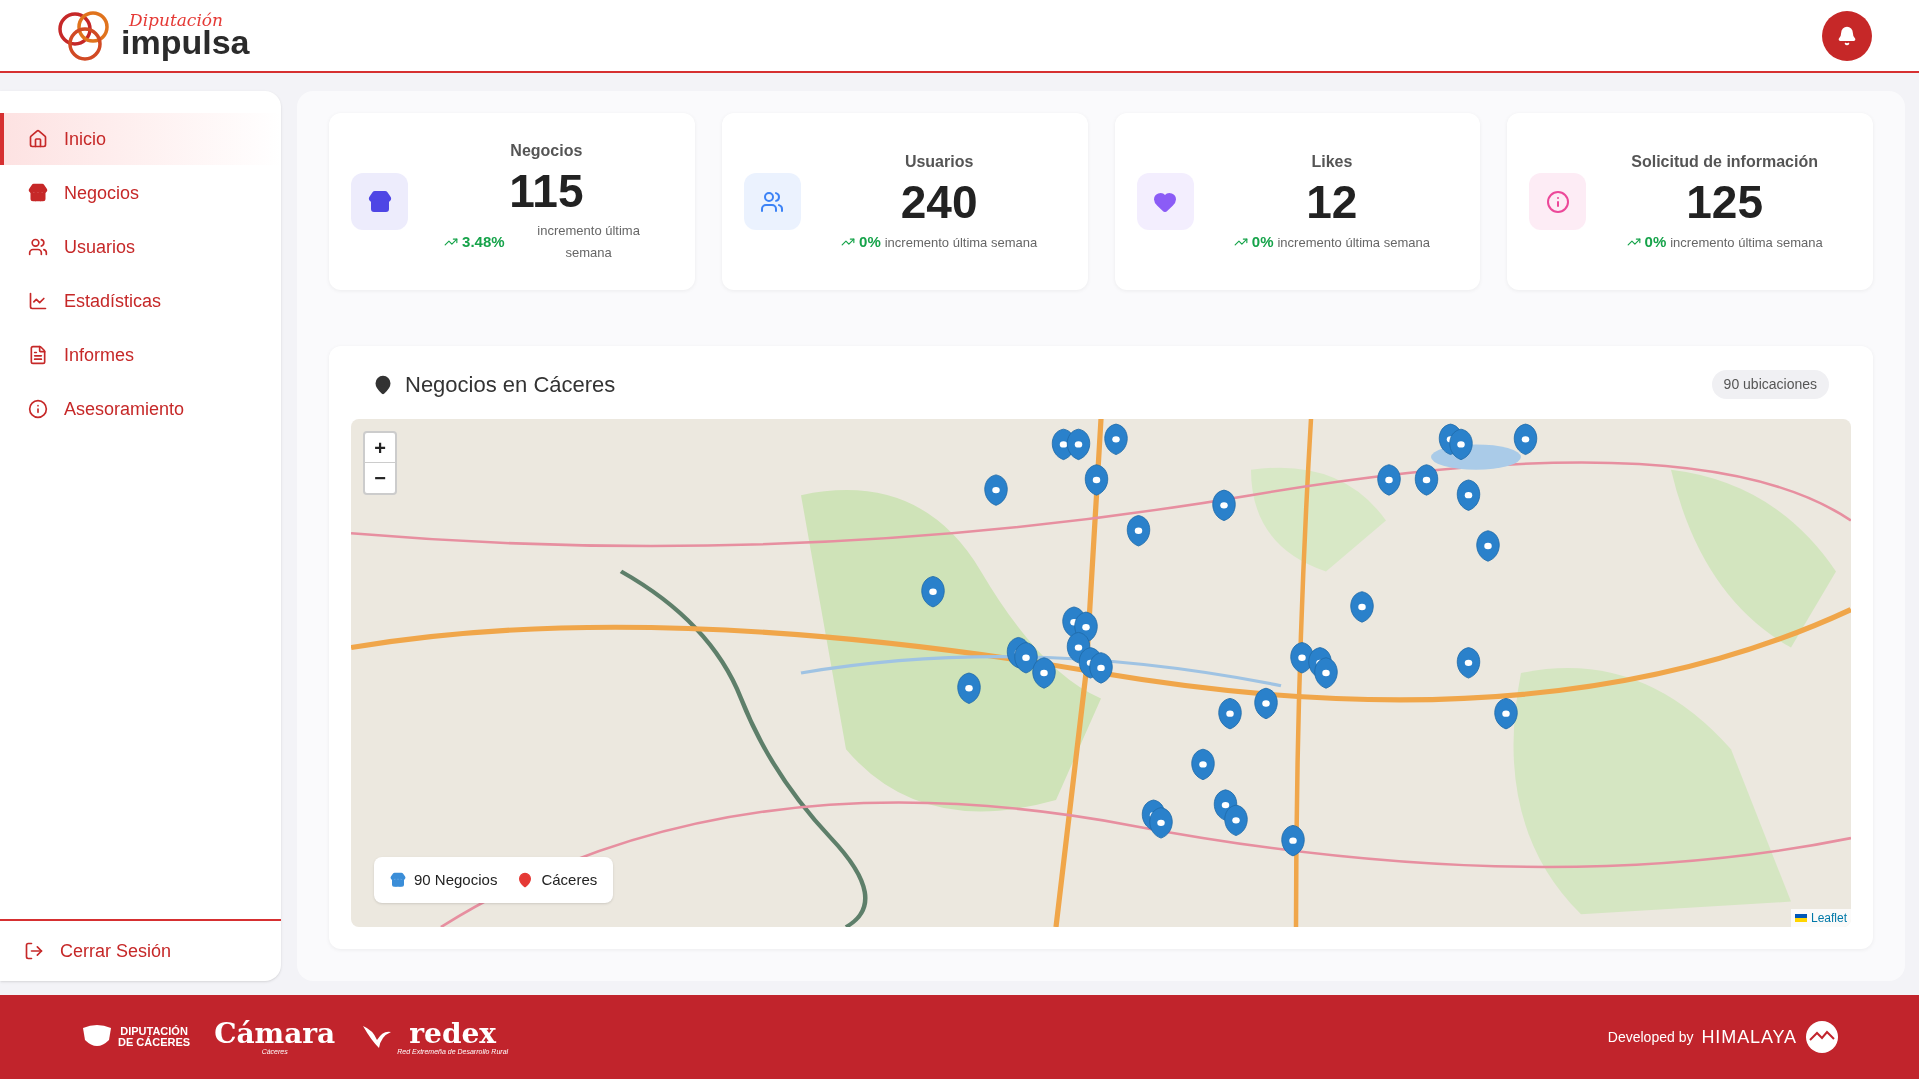 The image size is (1919, 1079). What do you see at coordinates (140, 950) in the screenshot?
I see `logout-link: Cerrar Sesión` at bounding box center [140, 950].